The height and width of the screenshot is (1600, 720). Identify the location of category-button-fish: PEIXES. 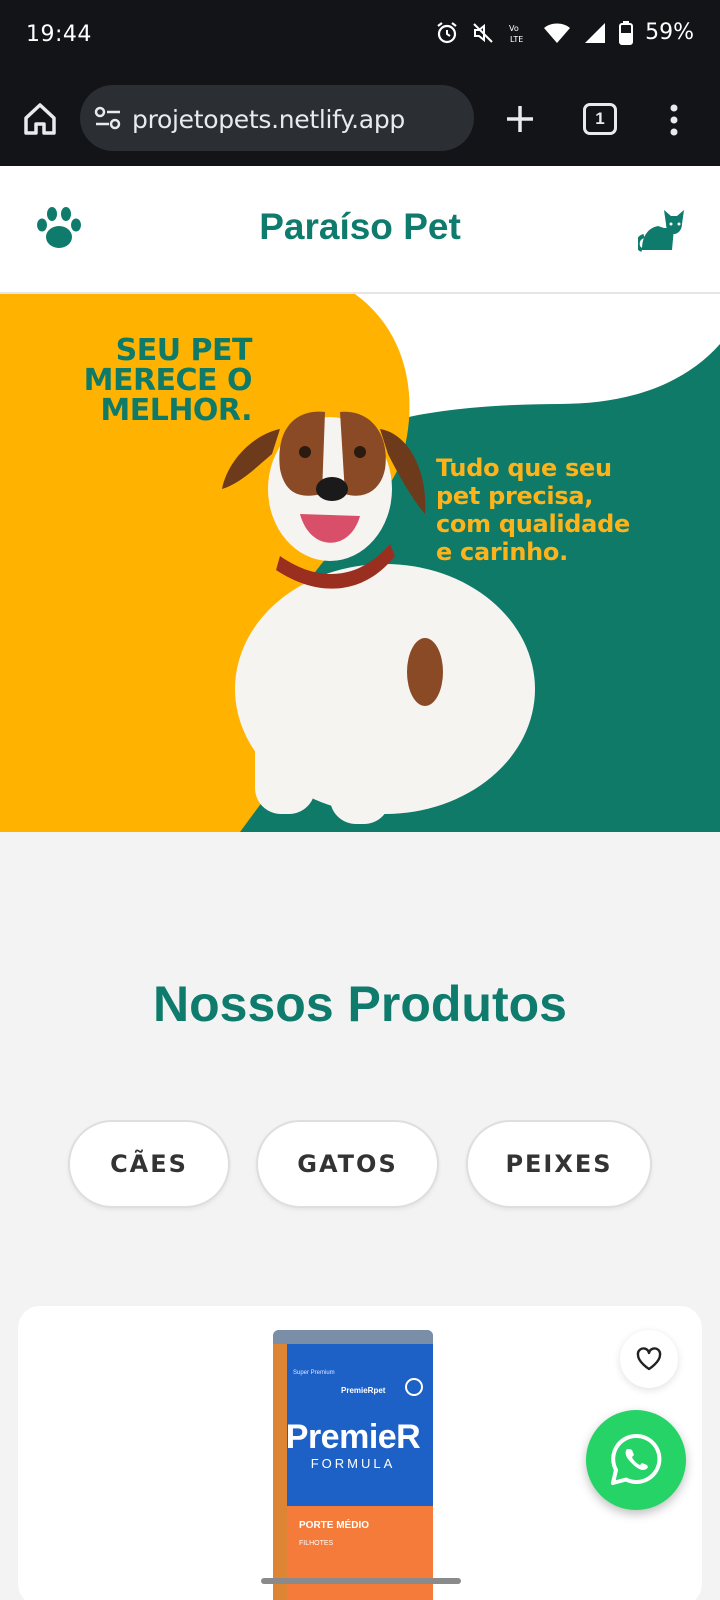
(559, 1164).